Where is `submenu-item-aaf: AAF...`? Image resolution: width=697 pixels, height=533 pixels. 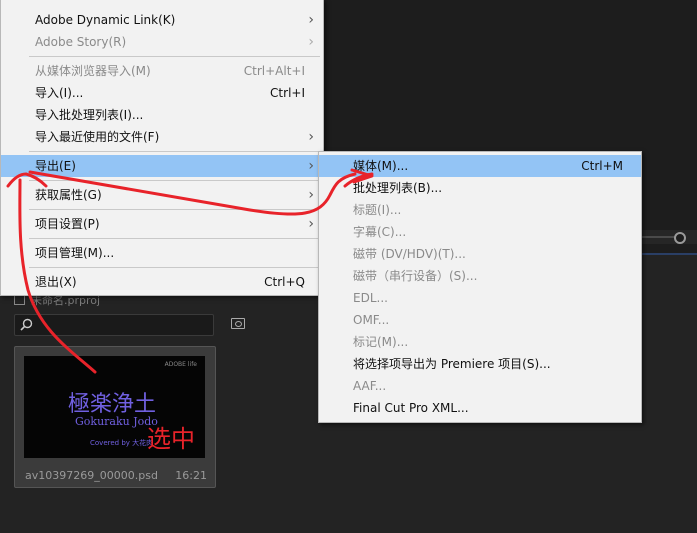
submenu-item-aaf: AAF... is located at coordinates (480, 386).